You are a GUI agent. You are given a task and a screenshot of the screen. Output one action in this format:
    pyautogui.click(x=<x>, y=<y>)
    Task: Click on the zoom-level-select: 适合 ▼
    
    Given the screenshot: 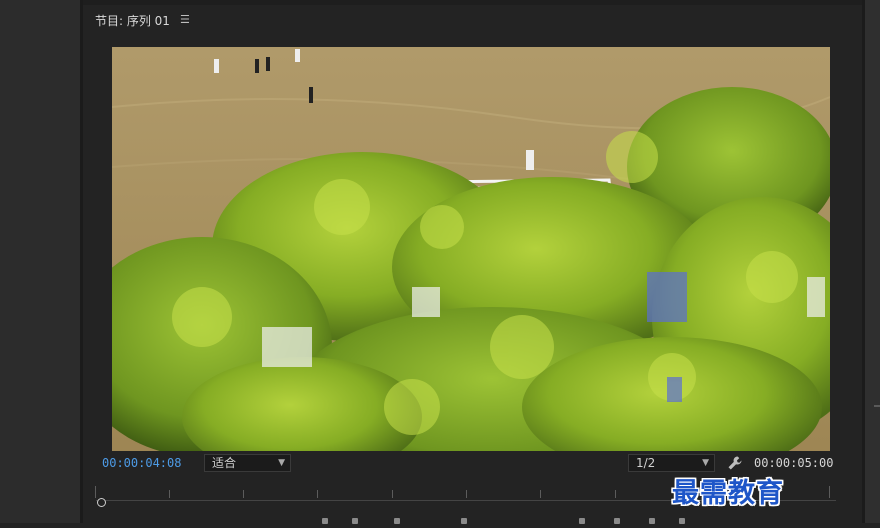 What is the action you would take?
    pyautogui.click(x=247, y=463)
    